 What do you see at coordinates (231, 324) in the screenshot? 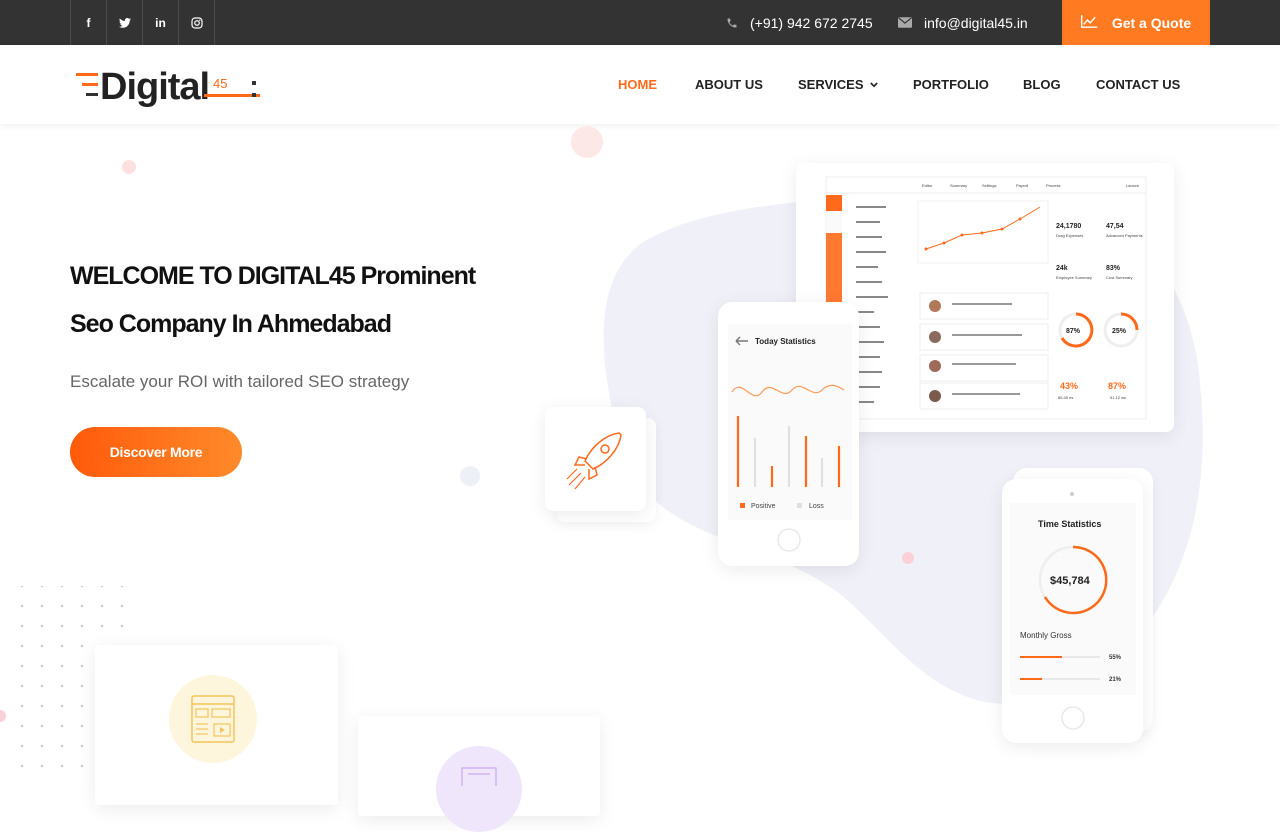
I see `hero-title-line-2: Seo Company In Ahmedabad` at bounding box center [231, 324].